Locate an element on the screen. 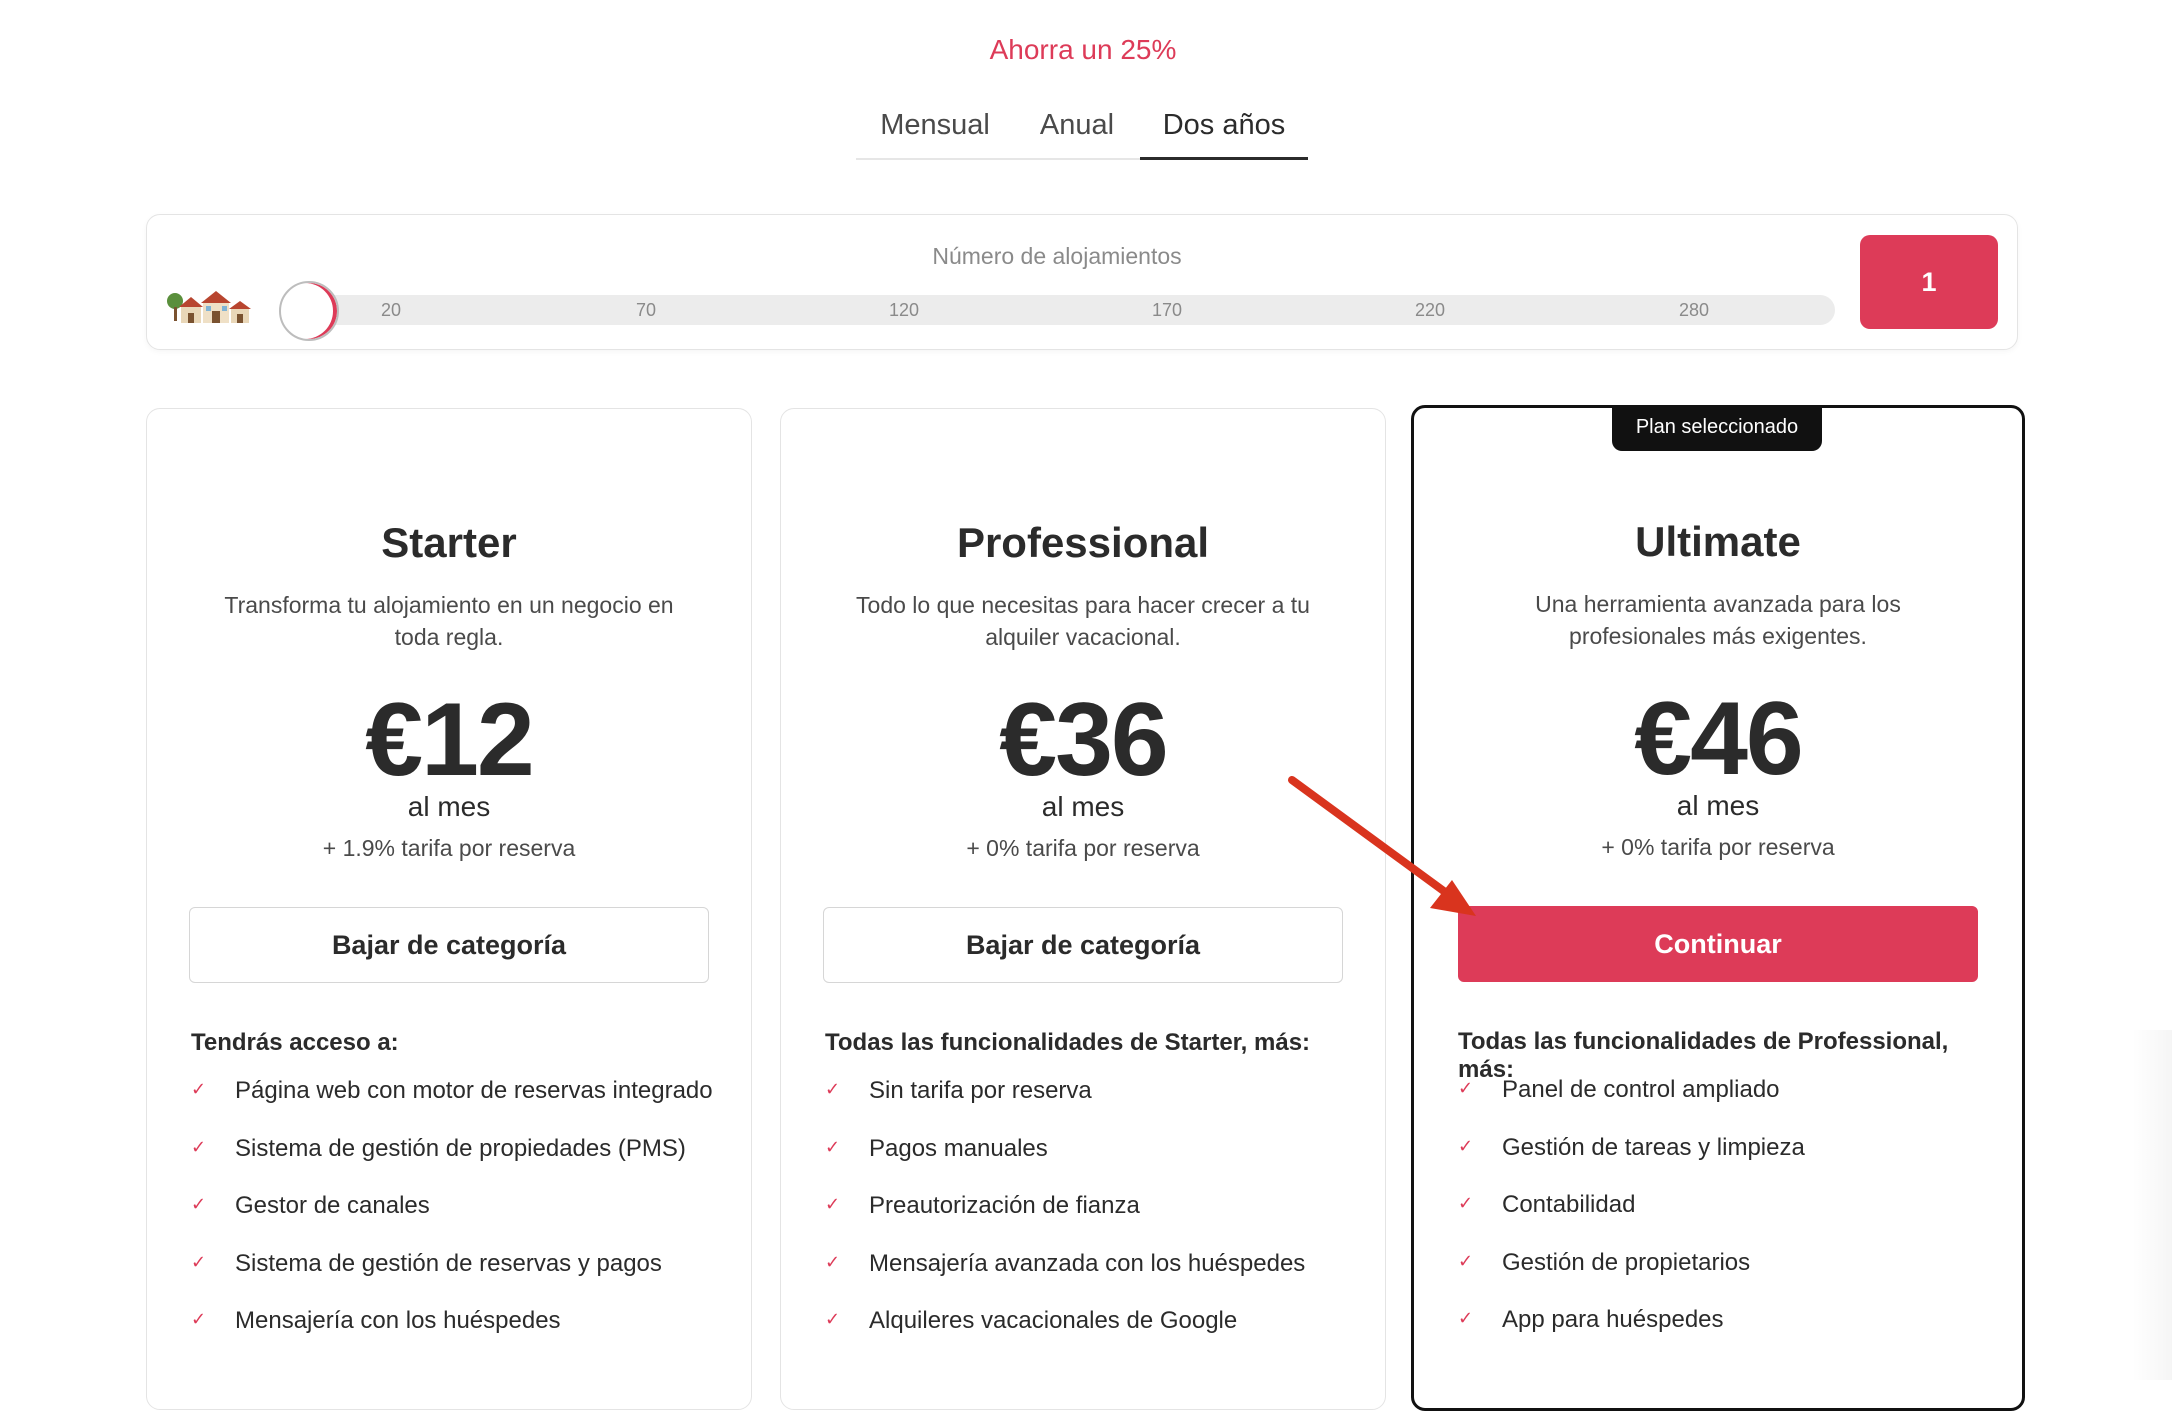  tab-mensual: Mensual is located at coordinates (935, 129).